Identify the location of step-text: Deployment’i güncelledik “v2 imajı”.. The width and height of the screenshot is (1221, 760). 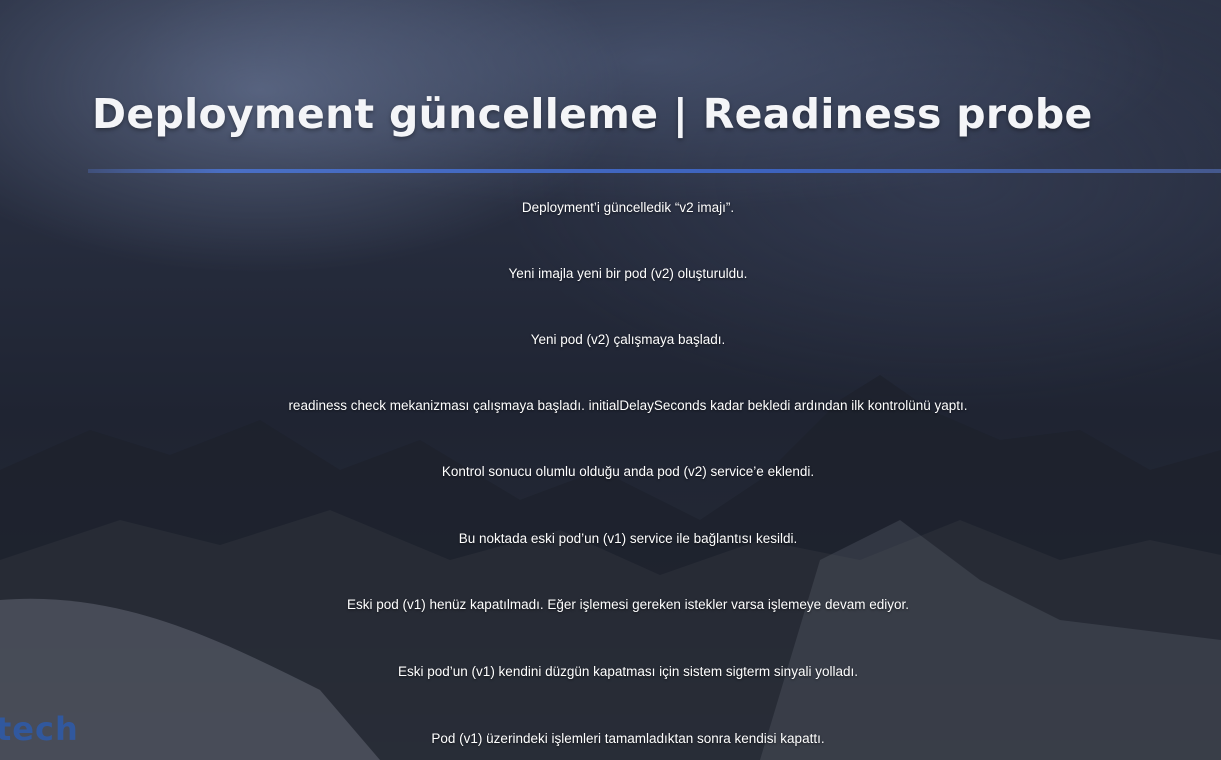
(628, 207).